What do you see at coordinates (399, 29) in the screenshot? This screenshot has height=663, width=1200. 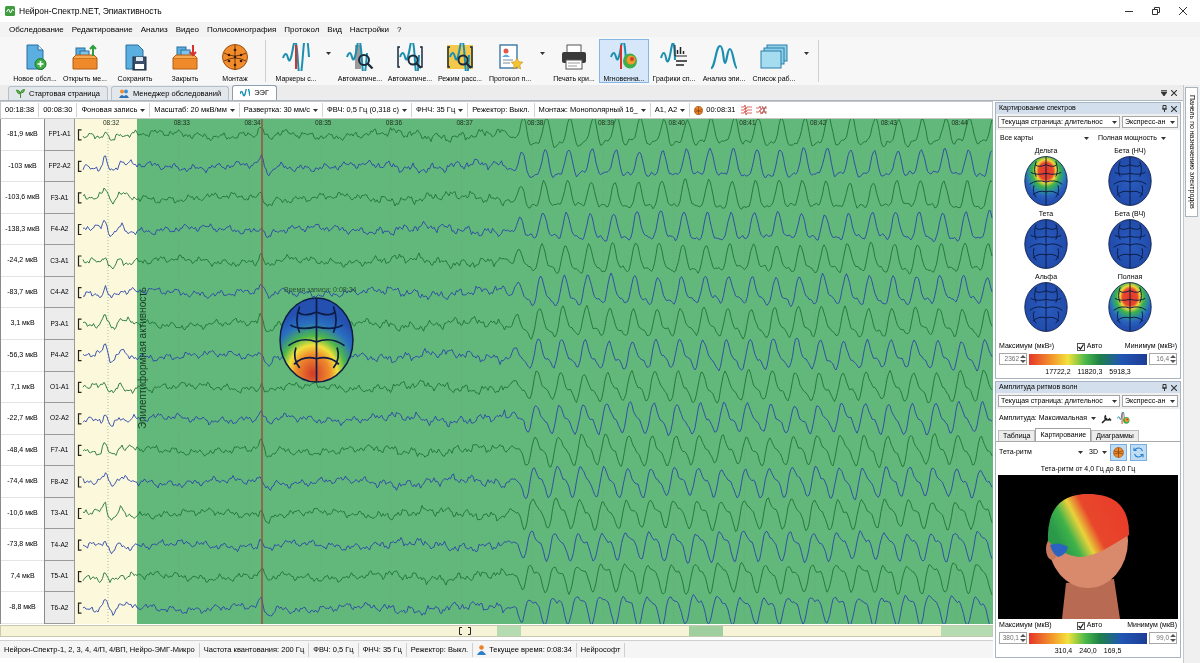 I see `menu-item: ?` at bounding box center [399, 29].